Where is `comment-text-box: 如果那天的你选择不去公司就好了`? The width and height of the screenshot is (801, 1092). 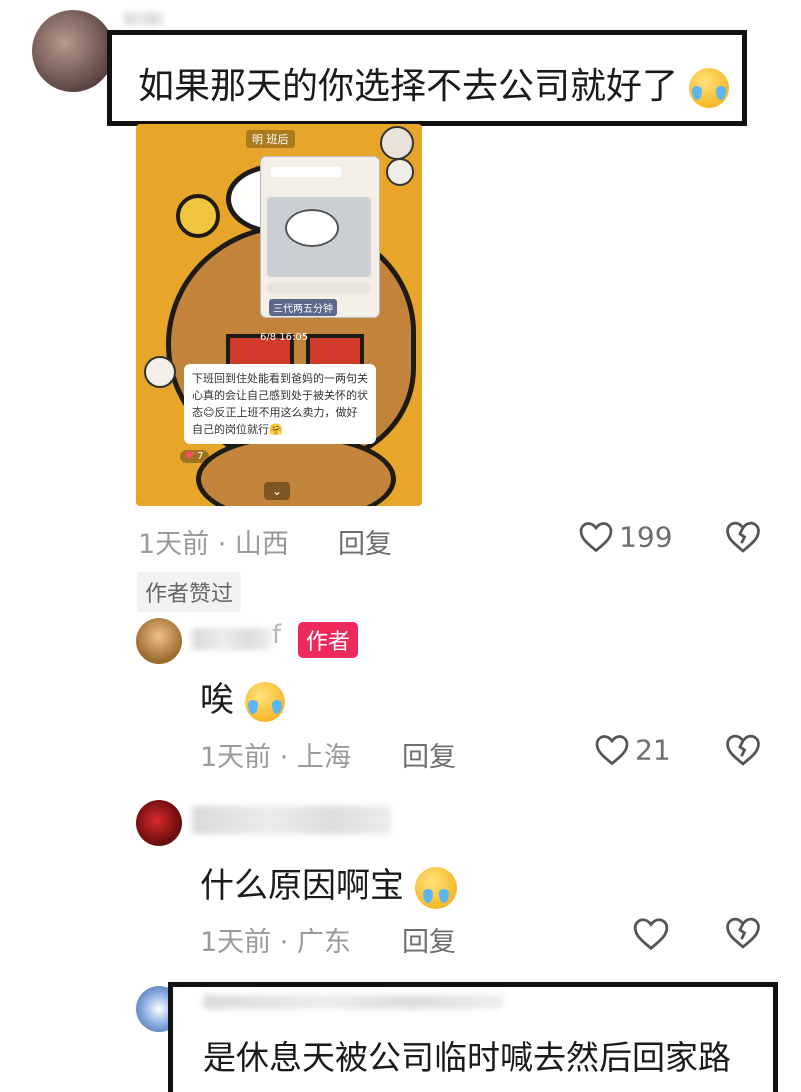
comment-text-box: 如果那天的你选择不去公司就好了 is located at coordinates (427, 78).